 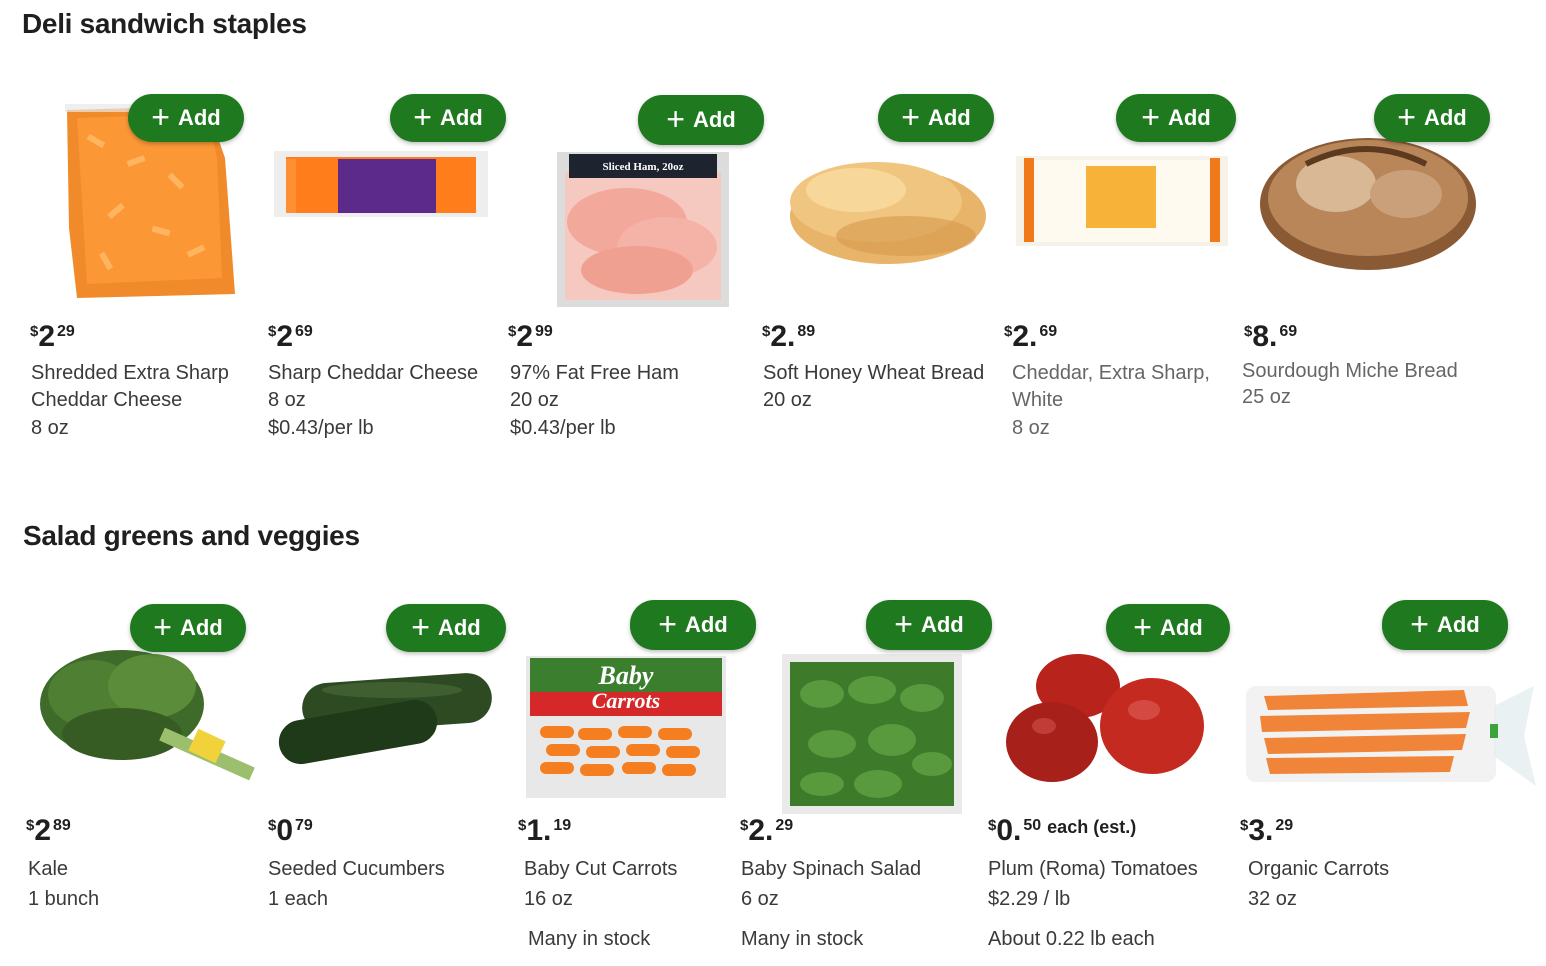 I want to click on product-name: White, so click(x=1037, y=400).